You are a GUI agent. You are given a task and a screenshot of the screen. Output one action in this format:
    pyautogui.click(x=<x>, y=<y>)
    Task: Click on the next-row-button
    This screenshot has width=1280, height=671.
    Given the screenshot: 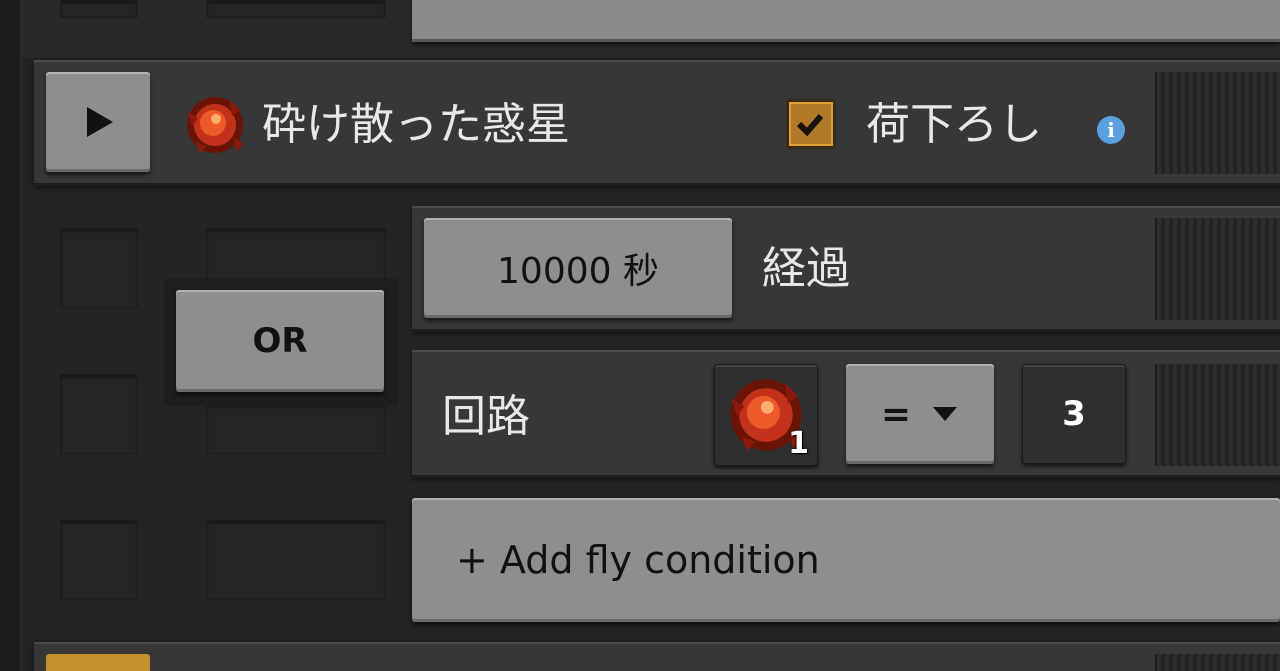 What is the action you would take?
    pyautogui.click(x=98, y=662)
    